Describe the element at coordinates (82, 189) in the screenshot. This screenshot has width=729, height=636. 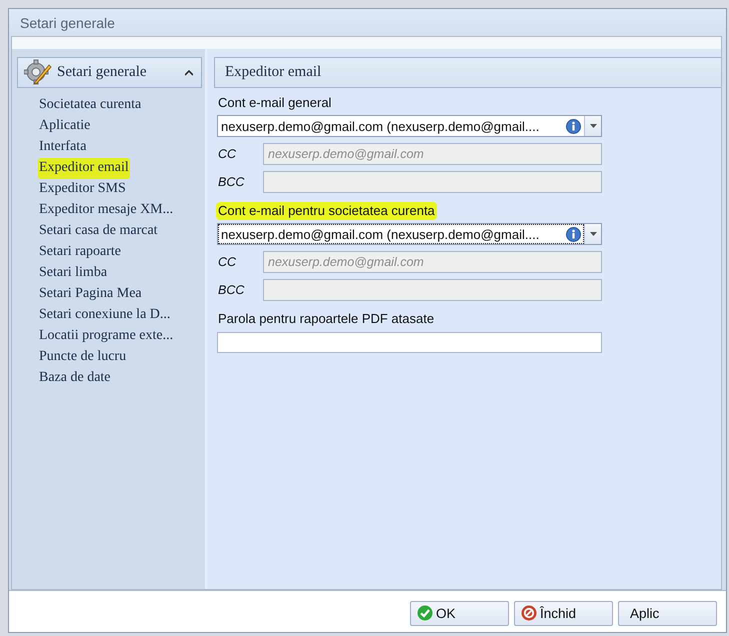
I see `sidebar-item: Expeditor SMS` at that location.